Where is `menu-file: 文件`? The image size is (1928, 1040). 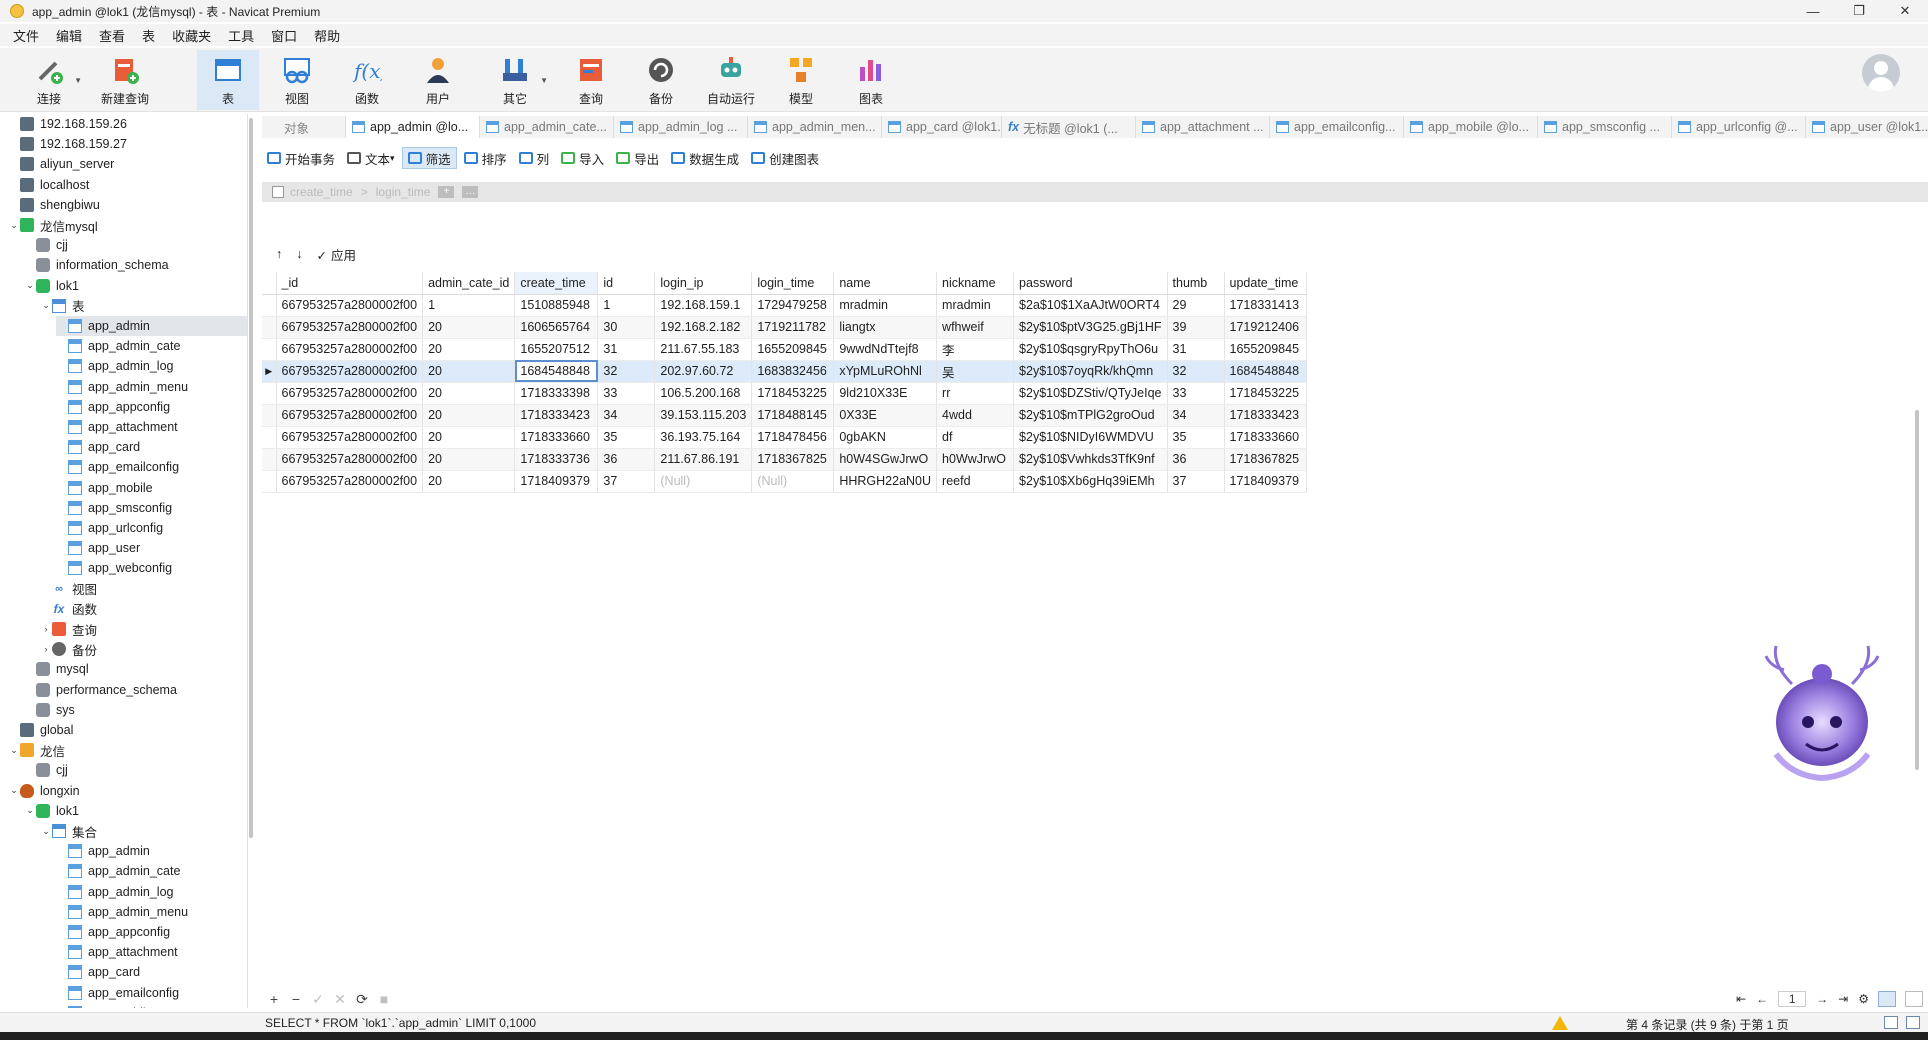
menu-file: 文件 is located at coordinates (26, 35).